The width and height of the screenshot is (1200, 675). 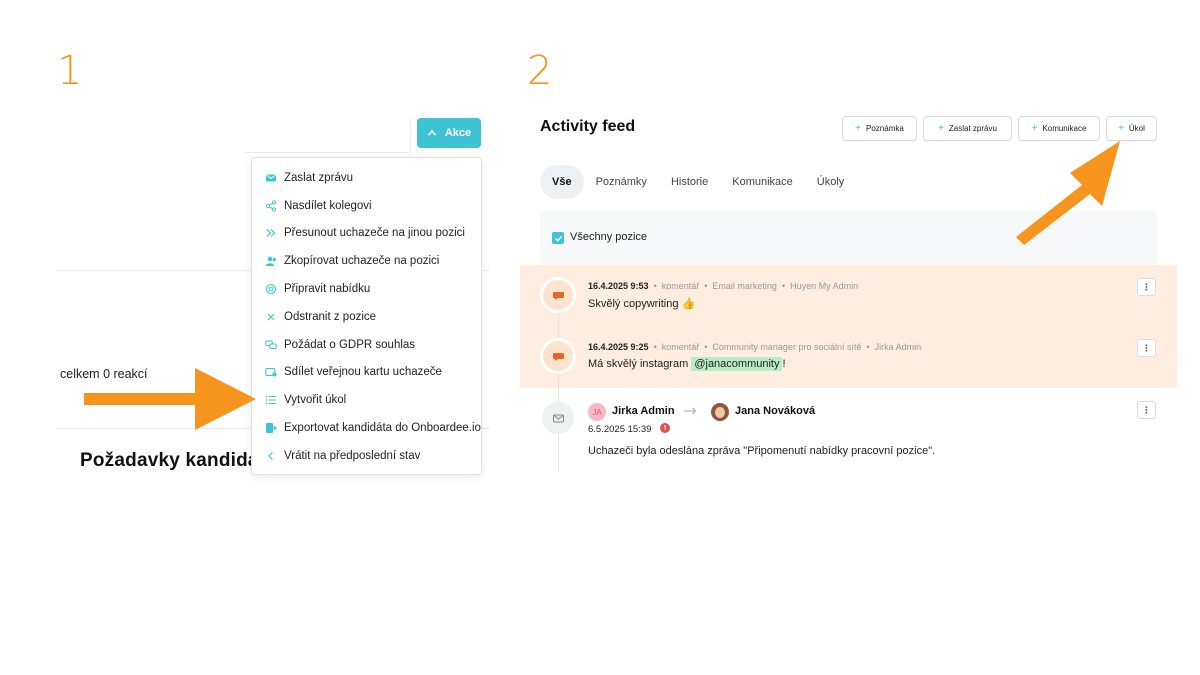 I want to click on menu-item-copy-candidate: Zkopírovat uchazeče na pozici, so click(x=366, y=261).